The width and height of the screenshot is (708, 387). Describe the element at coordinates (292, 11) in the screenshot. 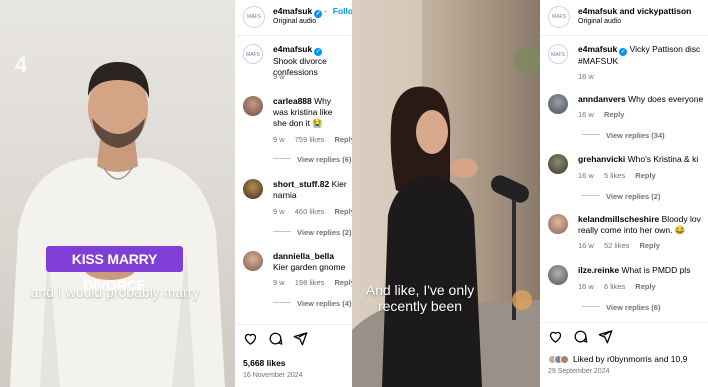

I see `header-username: e4mafsuk` at that location.